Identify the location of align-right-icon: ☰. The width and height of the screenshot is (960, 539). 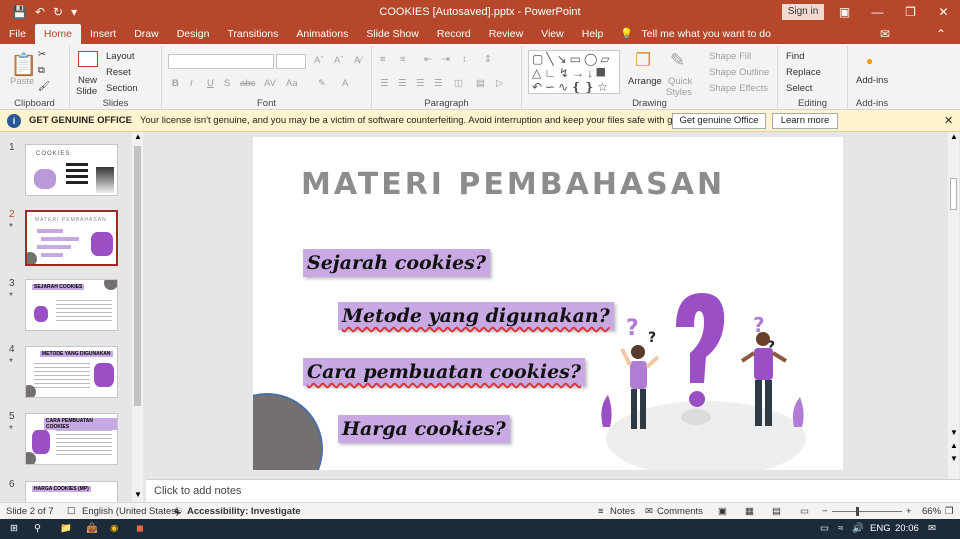
(420, 83).